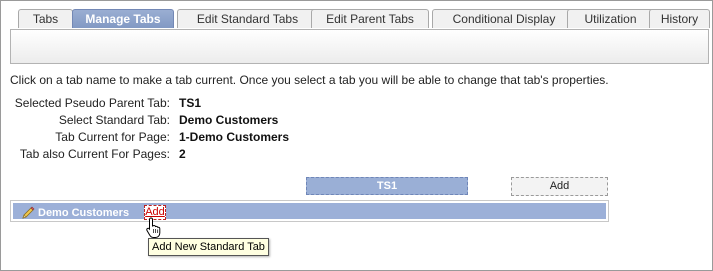 This screenshot has width=713, height=271. I want to click on standard-tab-row: Demo Customers Add, so click(309, 211).